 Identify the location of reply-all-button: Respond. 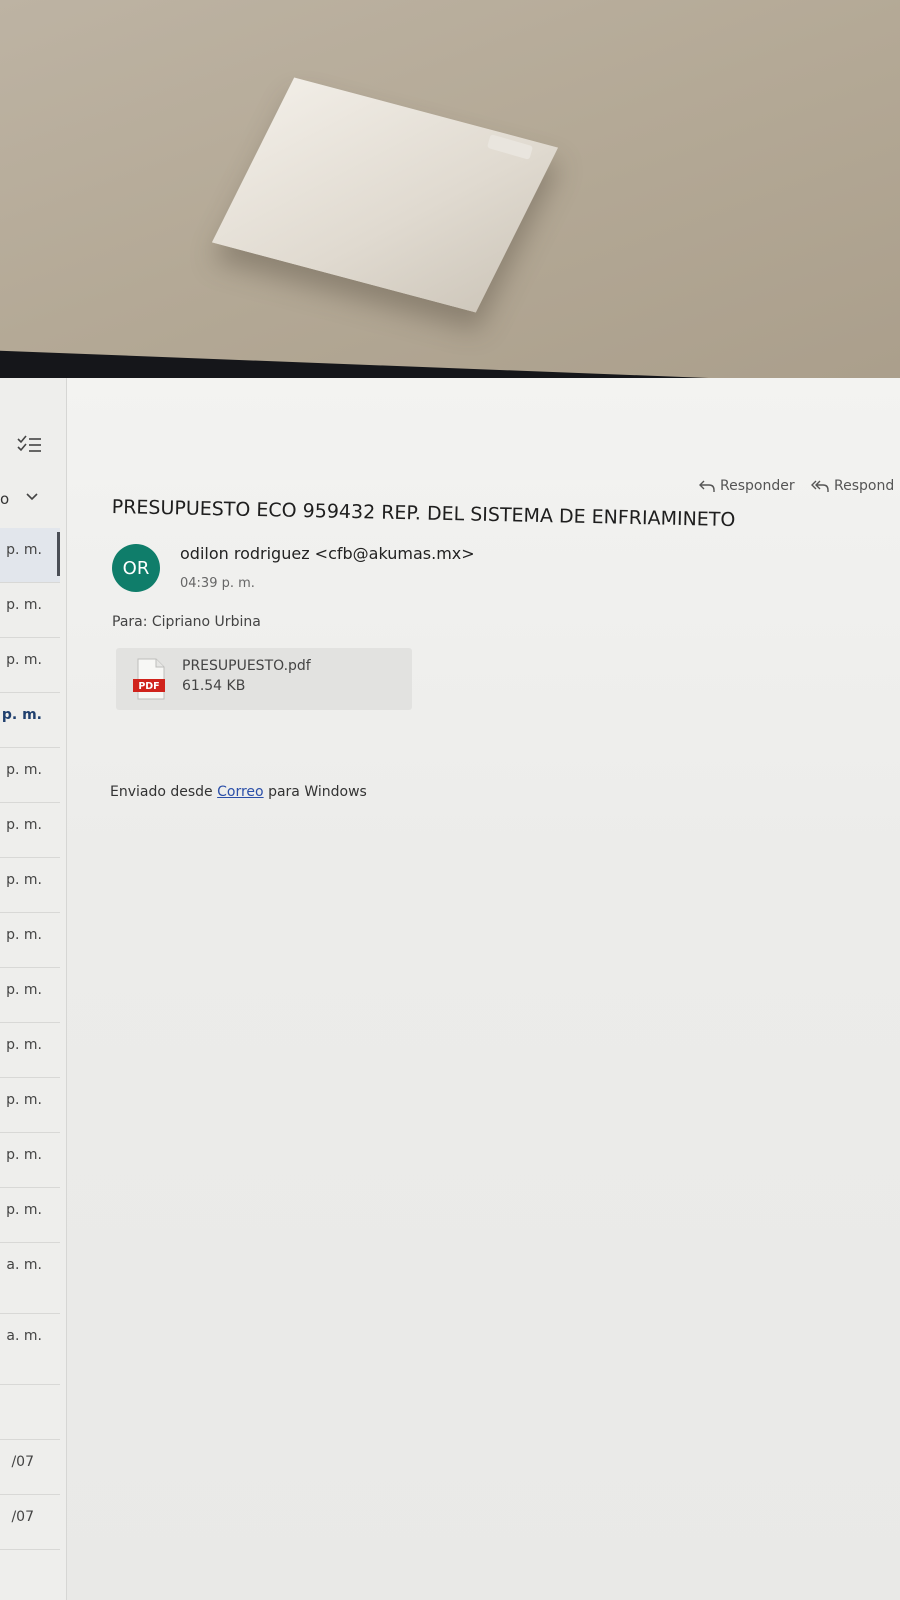
(852, 486).